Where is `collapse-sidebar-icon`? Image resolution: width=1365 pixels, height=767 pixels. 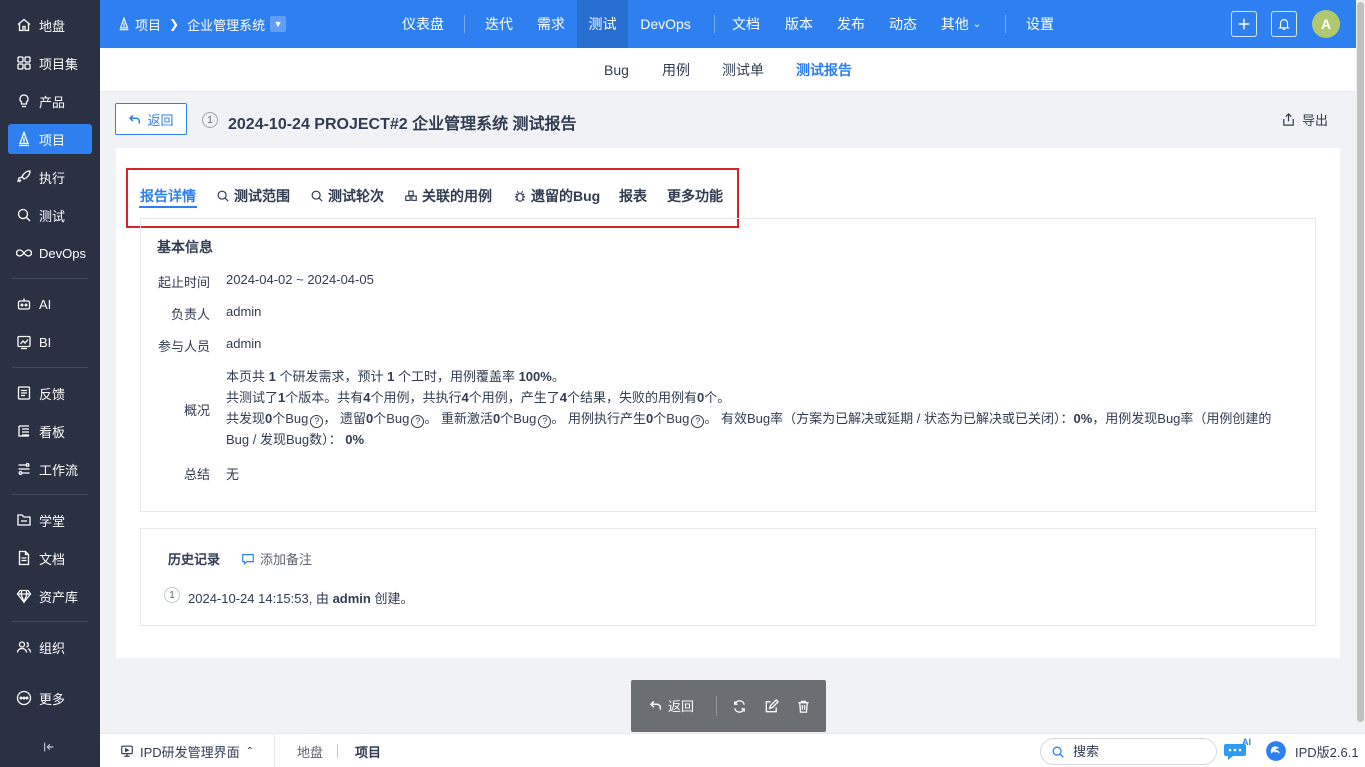 collapse-sidebar-icon is located at coordinates (50, 748).